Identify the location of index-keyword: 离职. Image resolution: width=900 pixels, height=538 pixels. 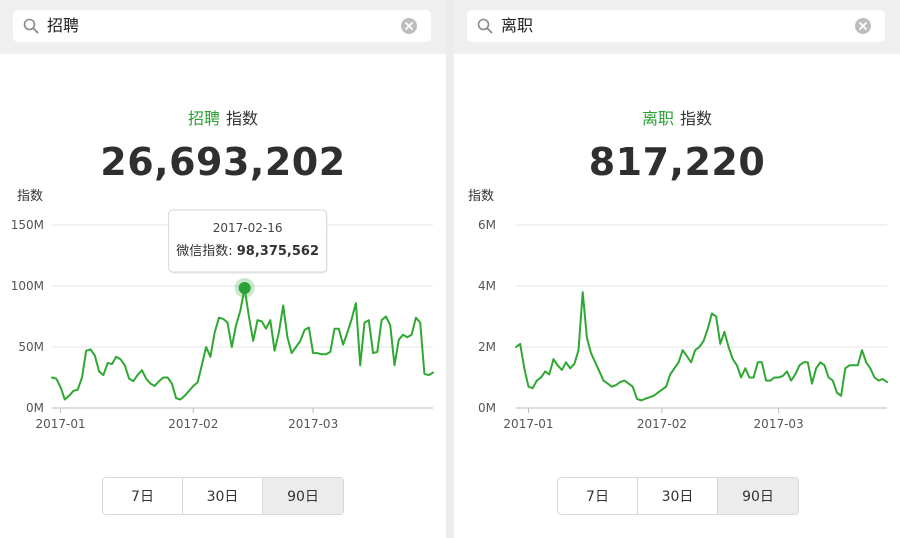
(657, 118).